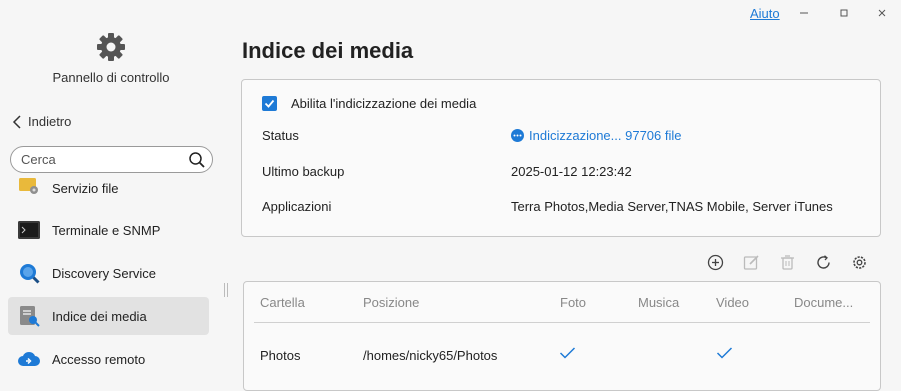 This screenshot has width=901, height=391. What do you see at coordinates (85, 188) in the screenshot?
I see `sidebar-item-label: Servizio file` at bounding box center [85, 188].